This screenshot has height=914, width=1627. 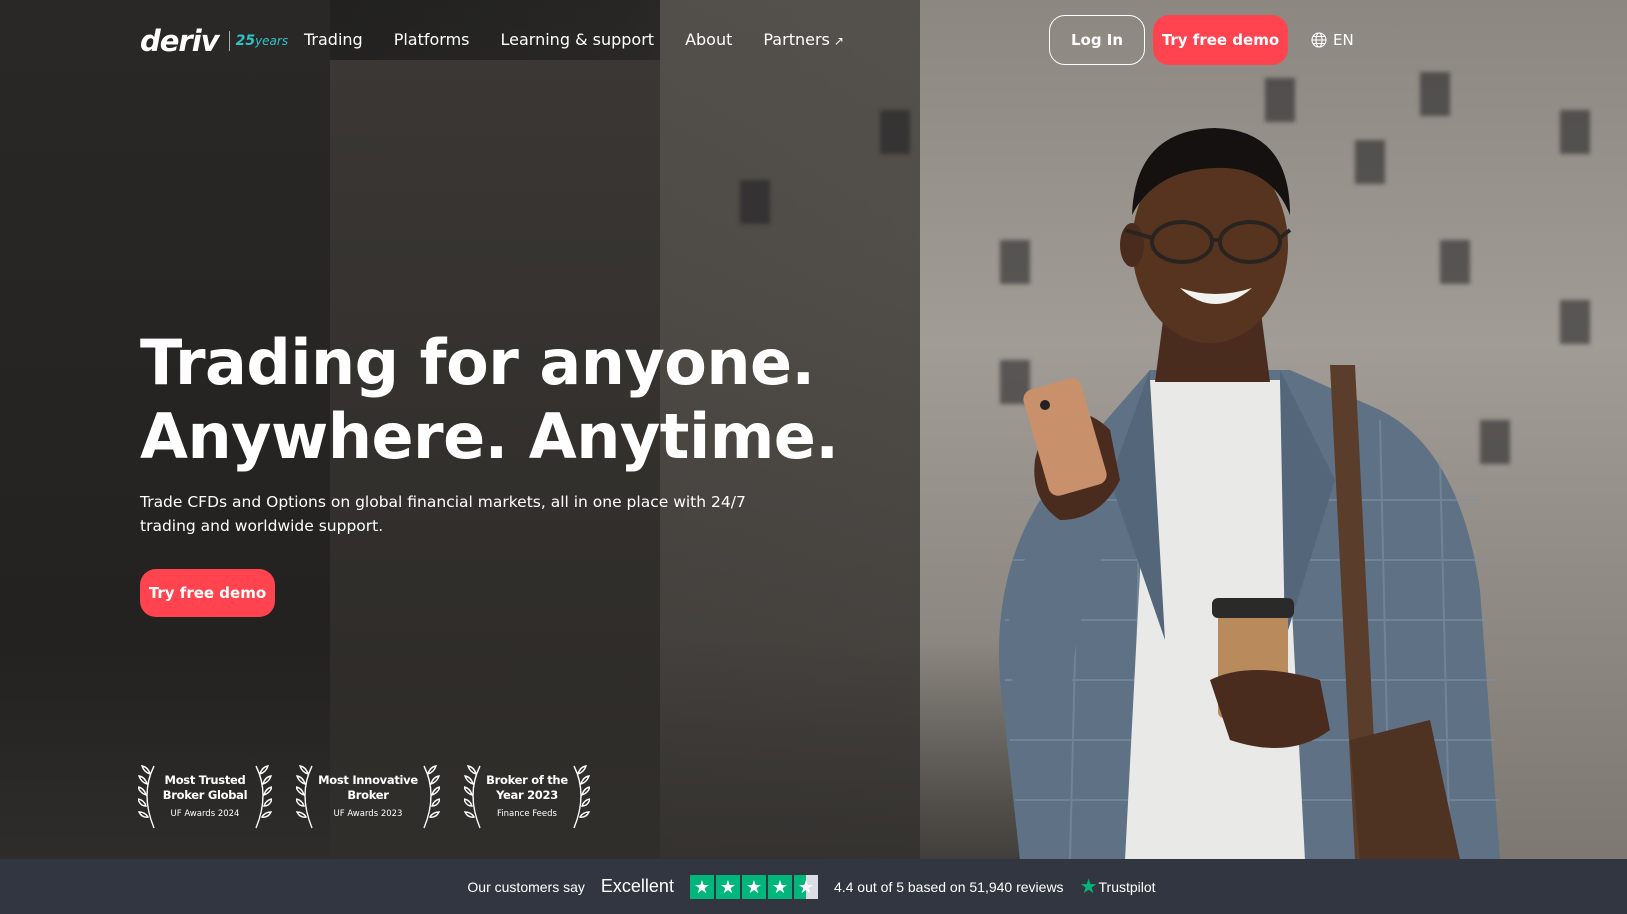 I want to click on award-title-line2: Year 2023, so click(x=527, y=795).